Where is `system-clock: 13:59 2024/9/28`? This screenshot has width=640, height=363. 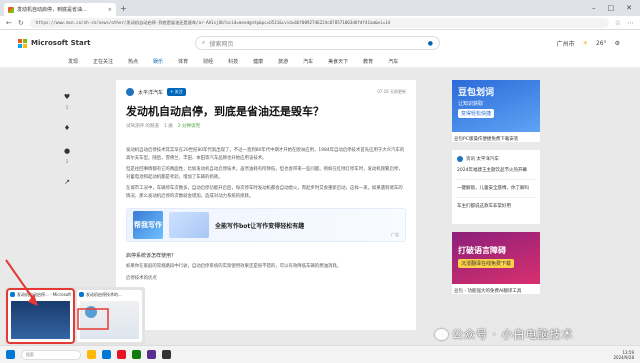
system-clock: 13:59 2024/9/28 is located at coordinates (623, 355).